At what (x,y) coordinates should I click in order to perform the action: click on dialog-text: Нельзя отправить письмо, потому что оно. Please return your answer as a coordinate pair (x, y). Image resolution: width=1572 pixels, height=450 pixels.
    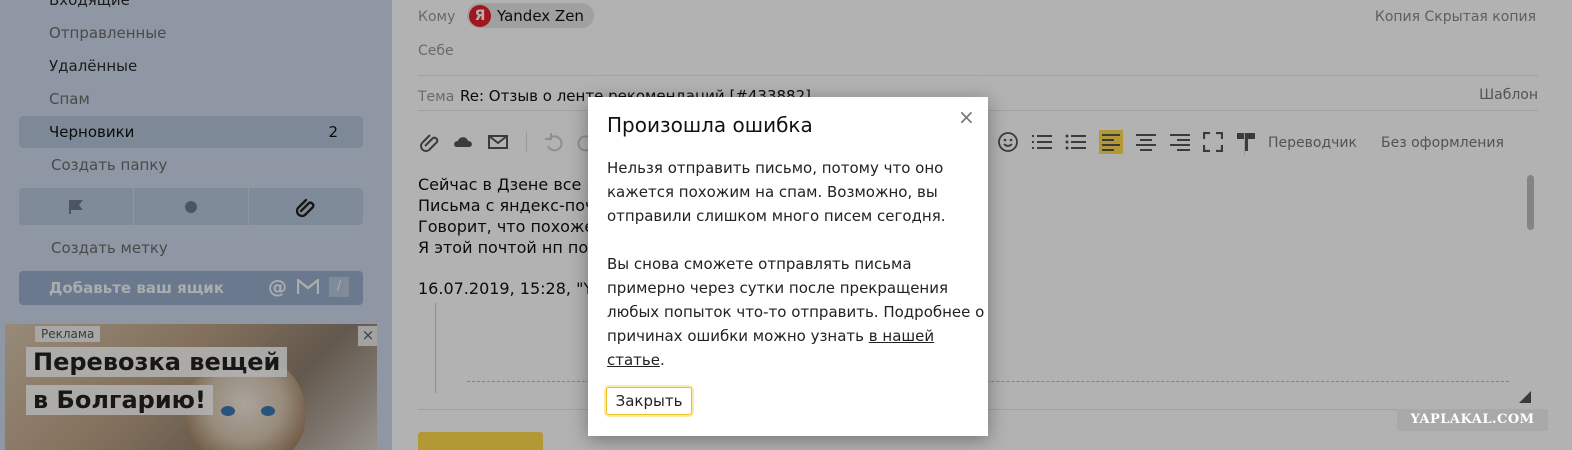
    Looking at the image, I should click on (775, 168).